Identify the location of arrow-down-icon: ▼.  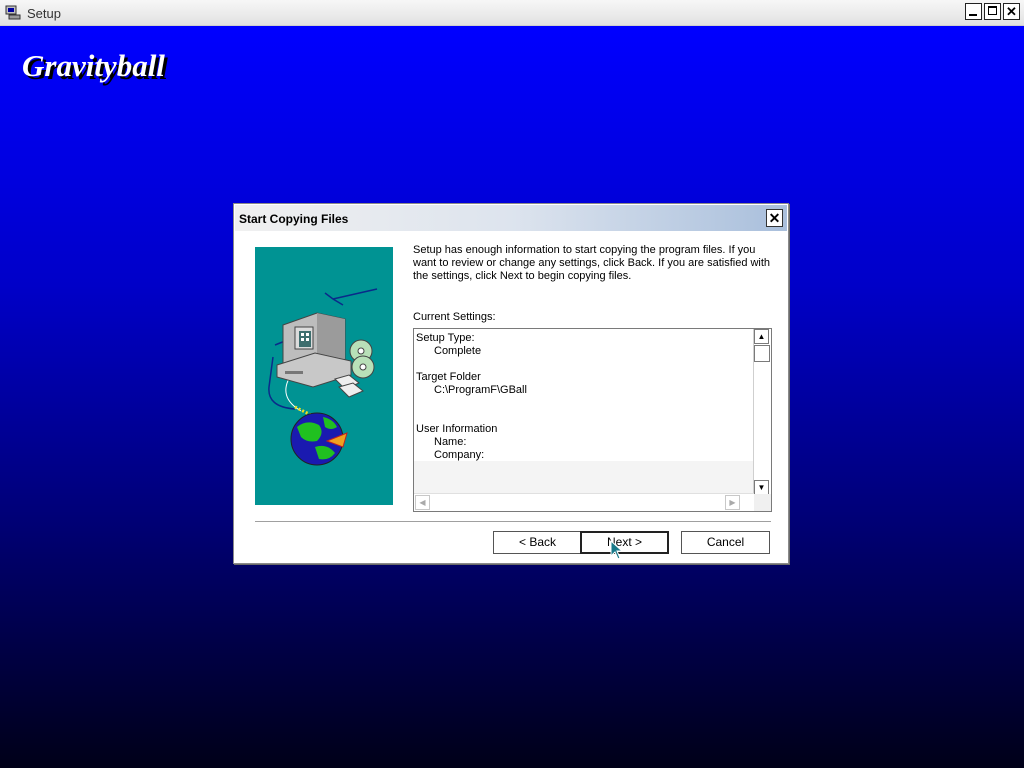
(761, 487).